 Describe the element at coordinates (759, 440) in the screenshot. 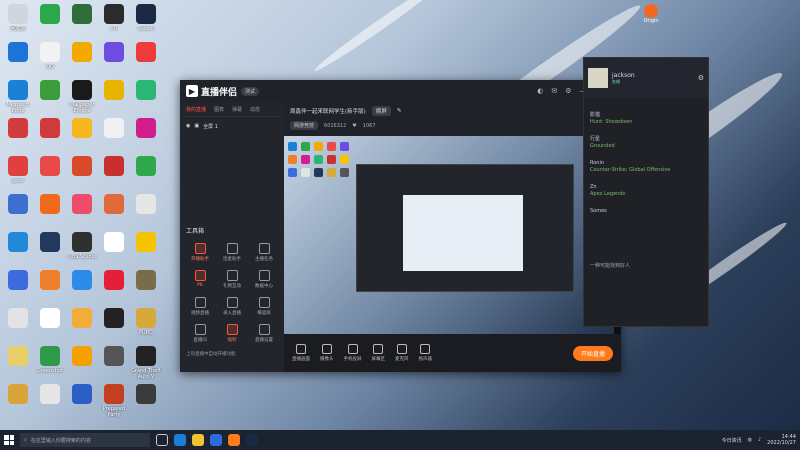

I see `volume-icon: ♪` at that location.